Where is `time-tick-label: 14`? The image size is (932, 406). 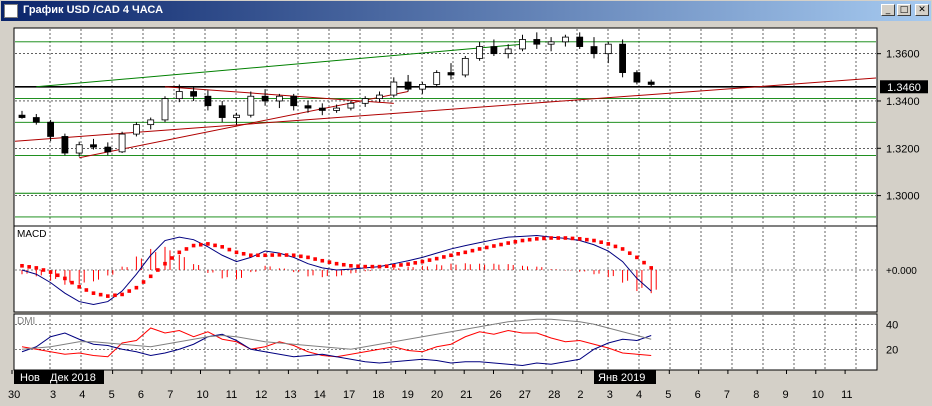 time-tick-label: 14 is located at coordinates (320, 395).